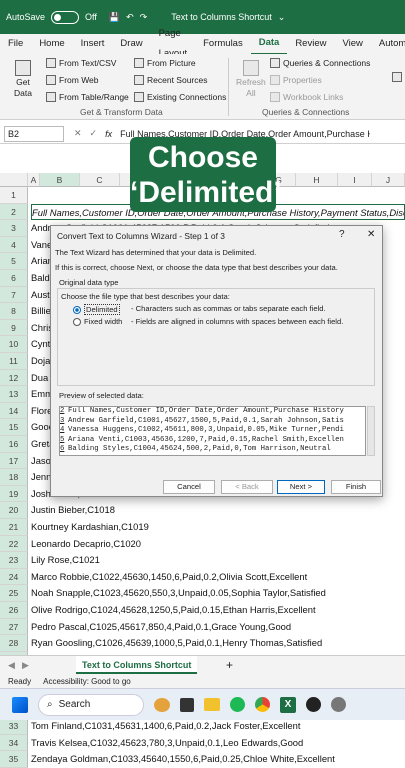 This screenshot has height=768, width=405. What do you see at coordinates (130, 17) in the screenshot?
I see `undo-icon: ↶` at bounding box center [130, 17].